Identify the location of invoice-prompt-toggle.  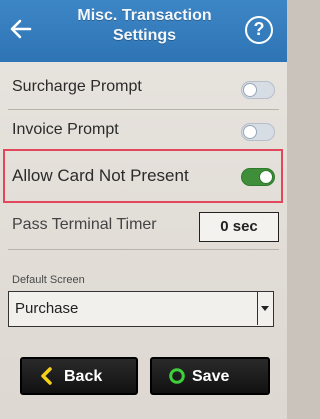
(258, 132).